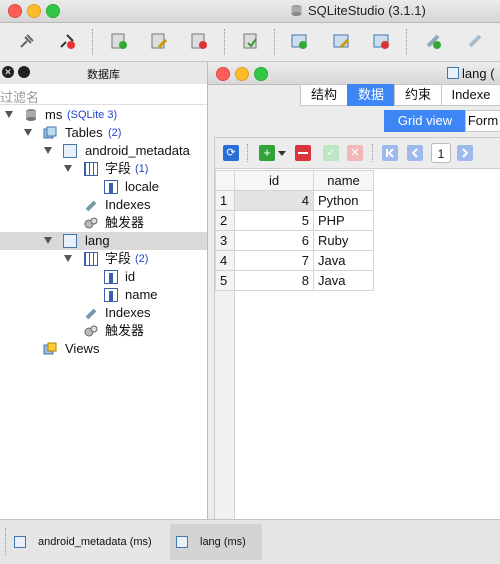 This screenshot has height=564, width=500. I want to click on cell-id: 7, so click(274, 260).